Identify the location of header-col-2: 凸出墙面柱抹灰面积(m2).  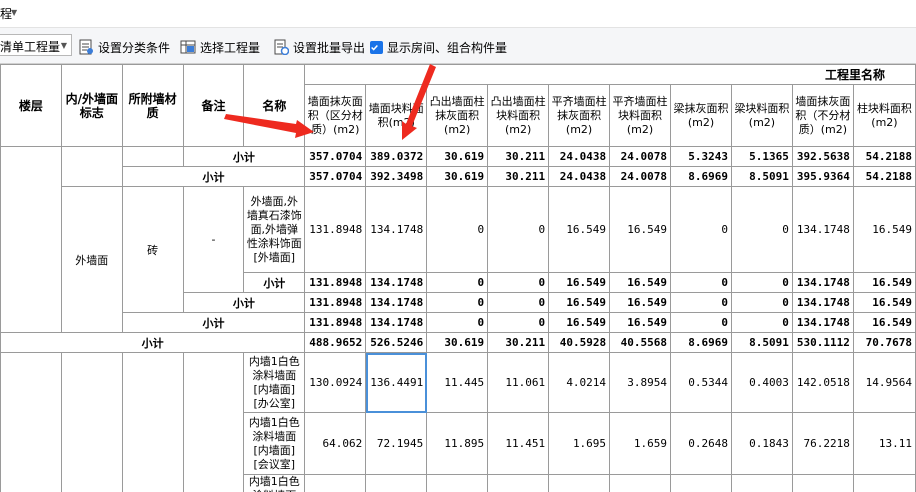
(457, 115).